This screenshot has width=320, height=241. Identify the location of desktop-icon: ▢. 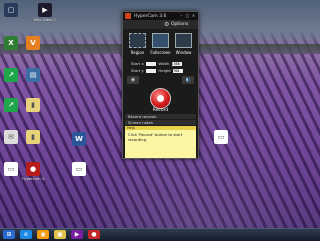
(11, 10).